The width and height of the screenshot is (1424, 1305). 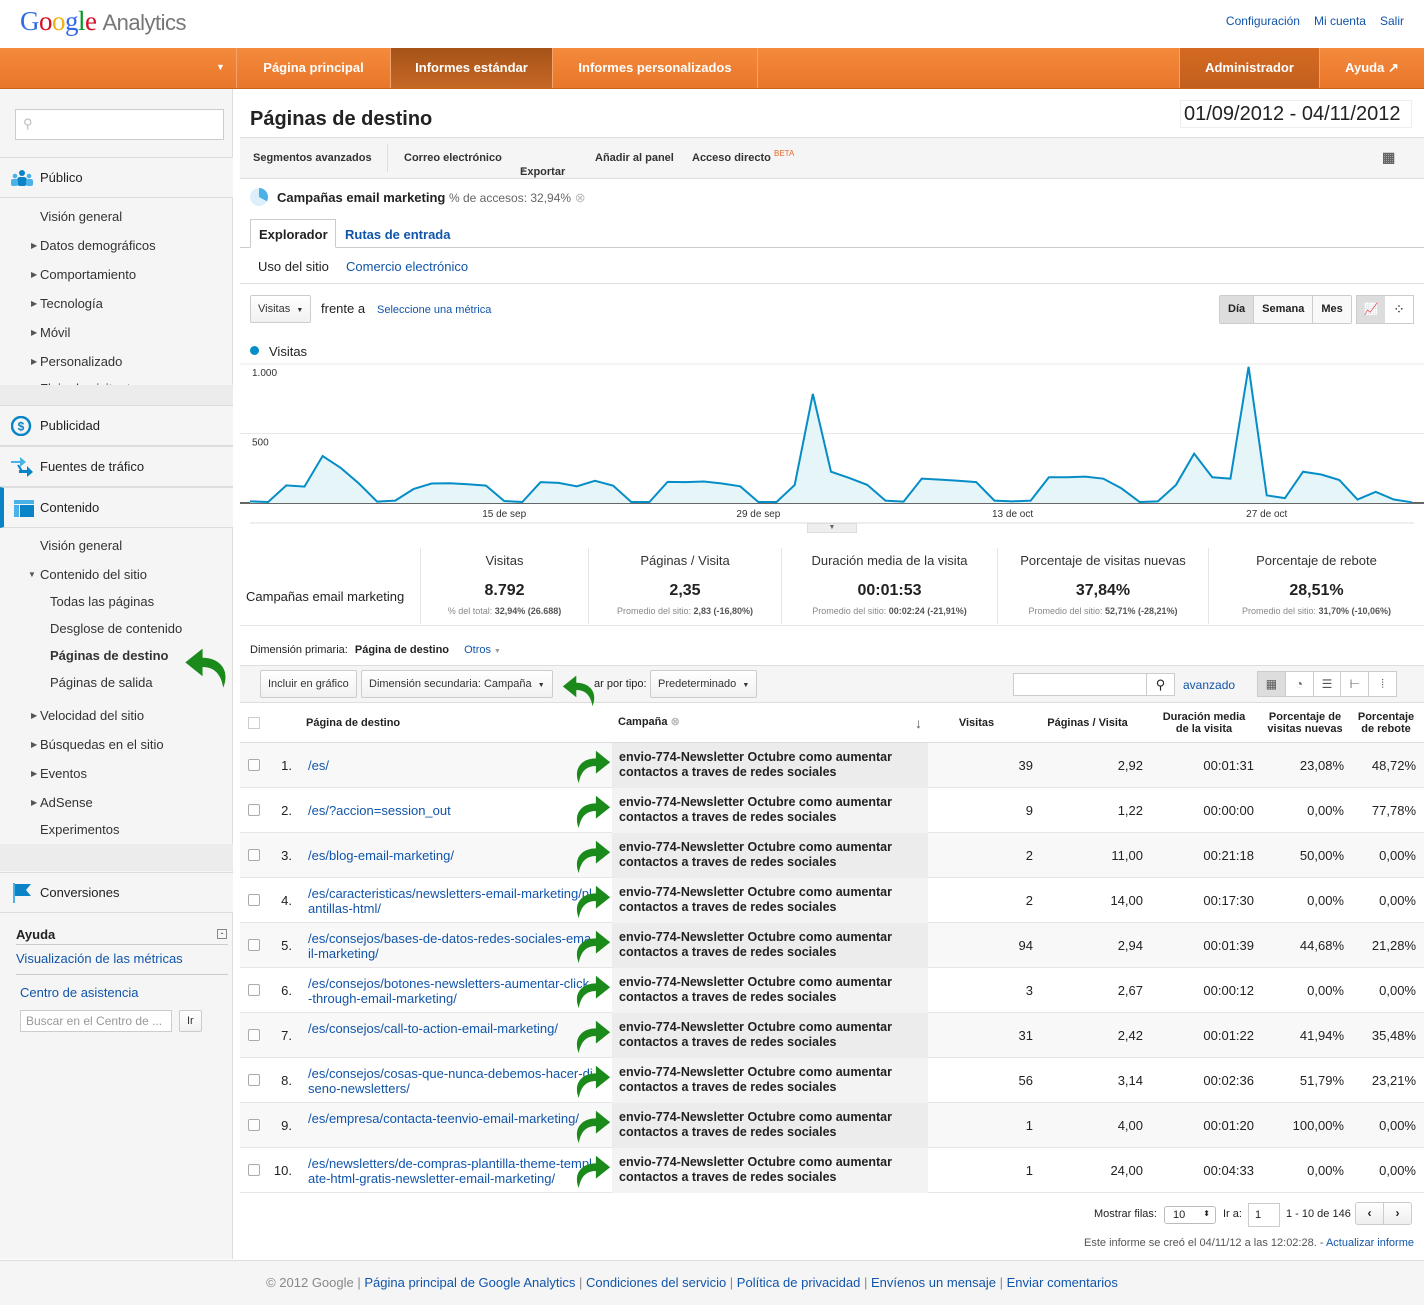 I want to click on select-all-checkbox, so click(x=254, y=723).